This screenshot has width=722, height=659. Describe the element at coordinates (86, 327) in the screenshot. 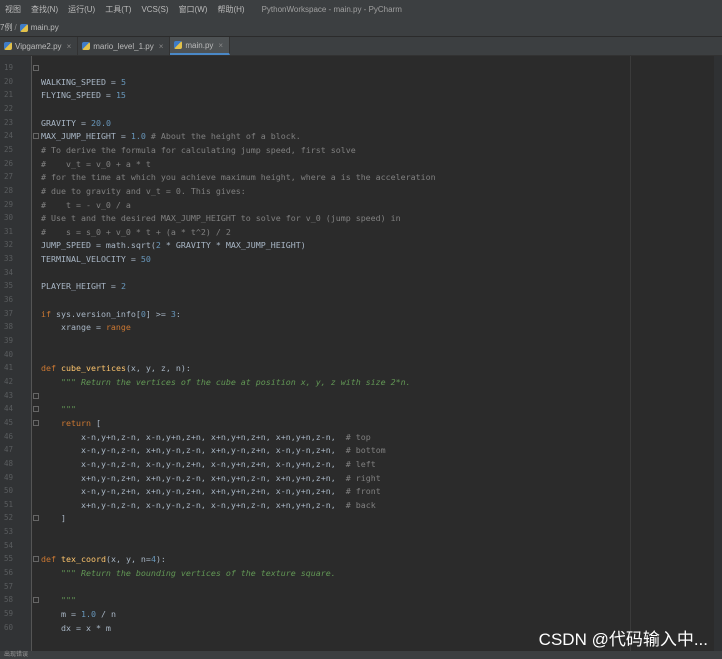

I see `code-text: xrange = range` at that location.